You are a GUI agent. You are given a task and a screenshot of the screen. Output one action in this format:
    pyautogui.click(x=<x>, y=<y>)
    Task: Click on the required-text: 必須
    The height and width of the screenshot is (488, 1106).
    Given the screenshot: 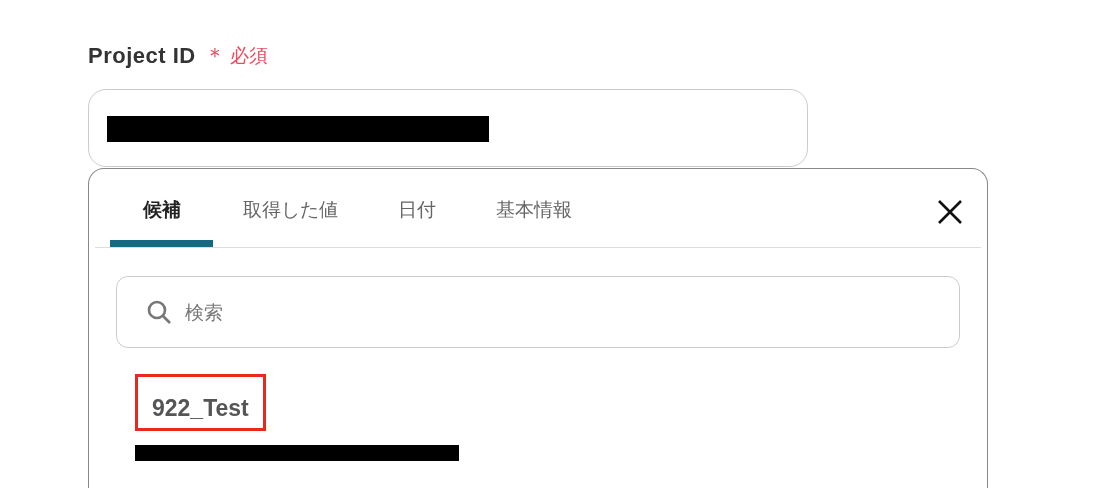 What is the action you would take?
    pyautogui.click(x=248, y=55)
    